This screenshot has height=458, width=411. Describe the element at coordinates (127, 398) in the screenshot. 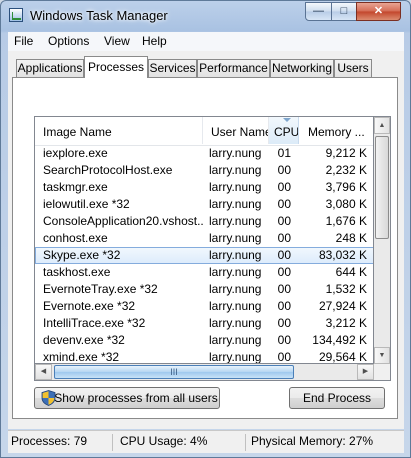

I see `show-all-processes-button: Show processes from all users` at that location.